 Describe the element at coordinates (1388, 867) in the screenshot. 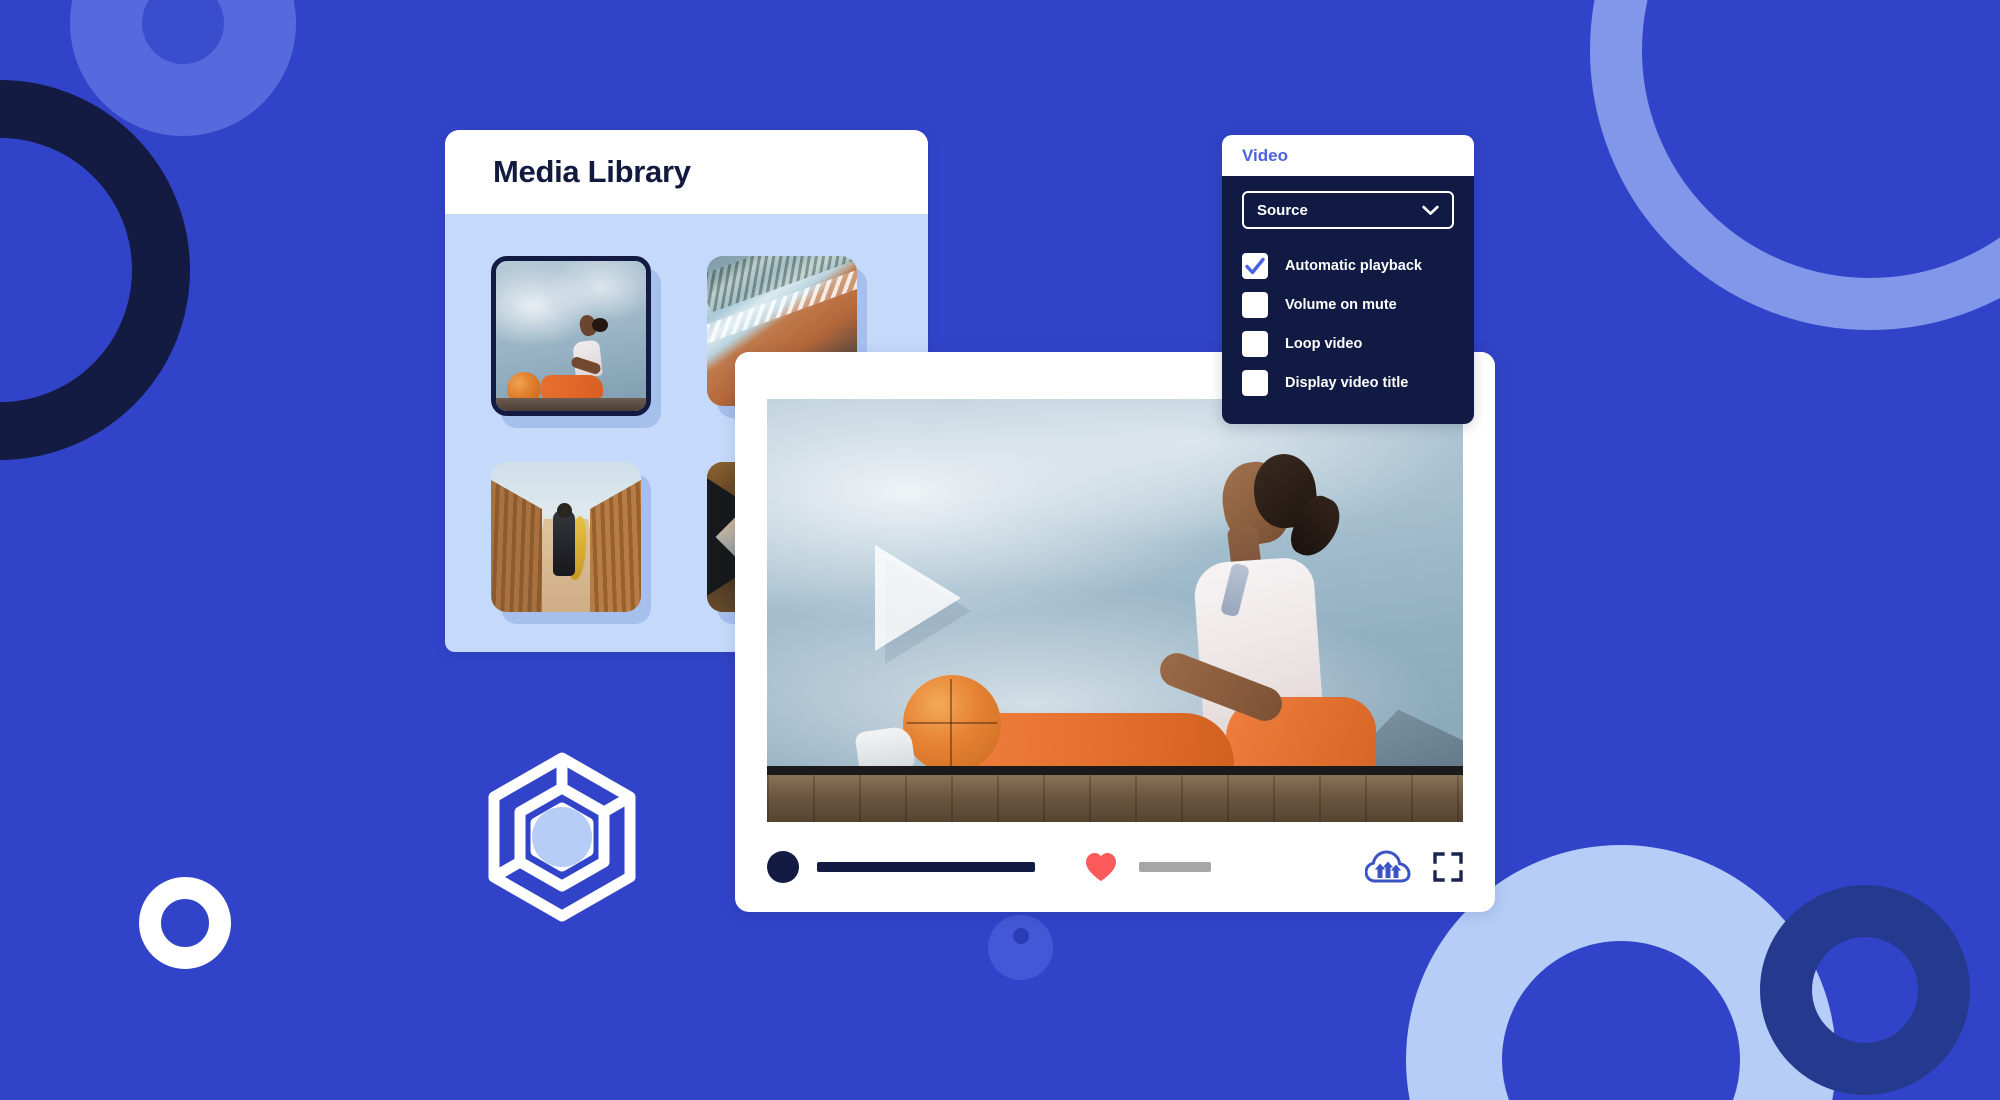

I see `cloudinary-cloud-icon` at that location.